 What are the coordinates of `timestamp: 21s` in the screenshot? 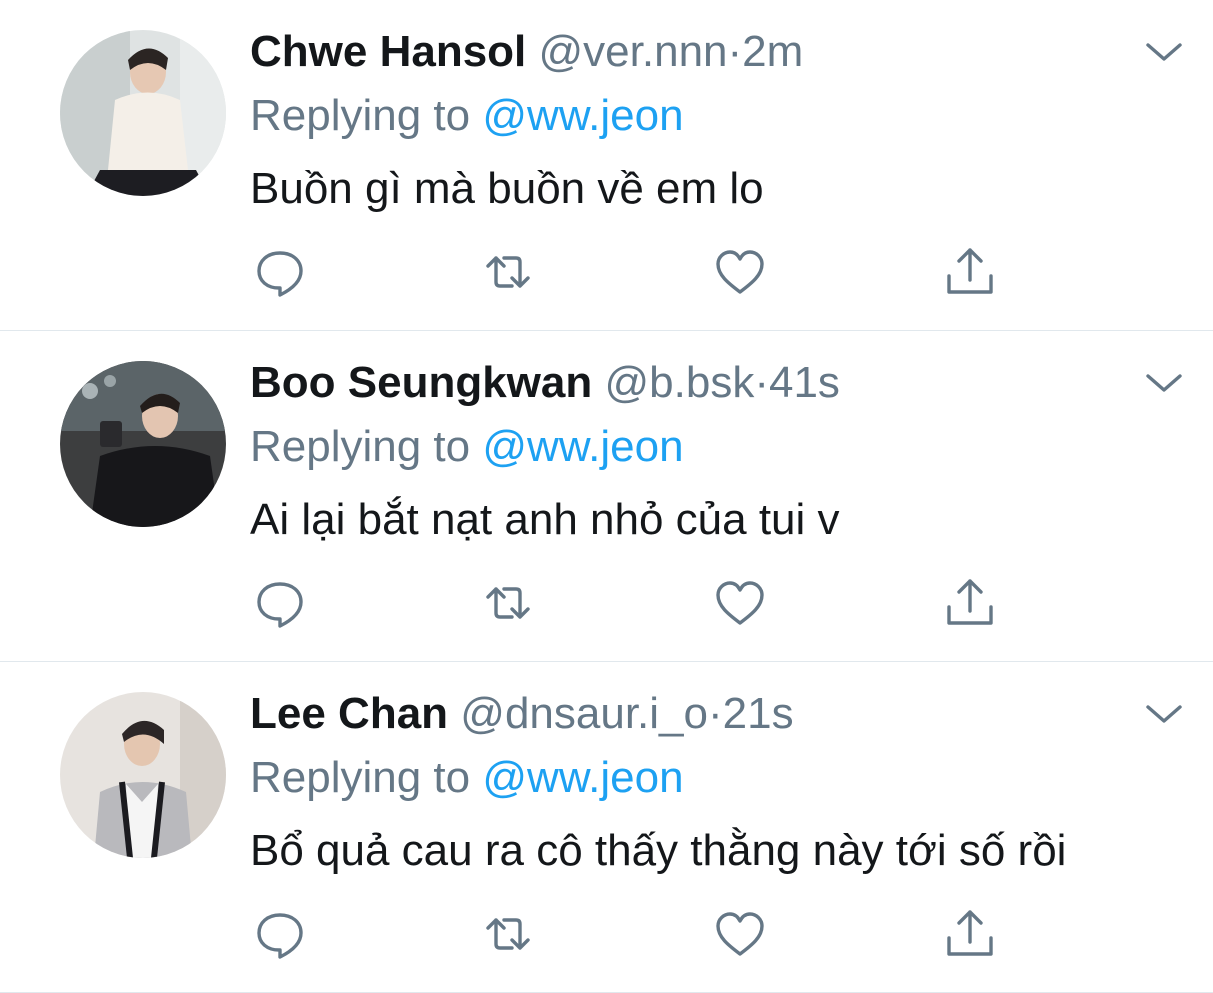 It's located at (758, 713).